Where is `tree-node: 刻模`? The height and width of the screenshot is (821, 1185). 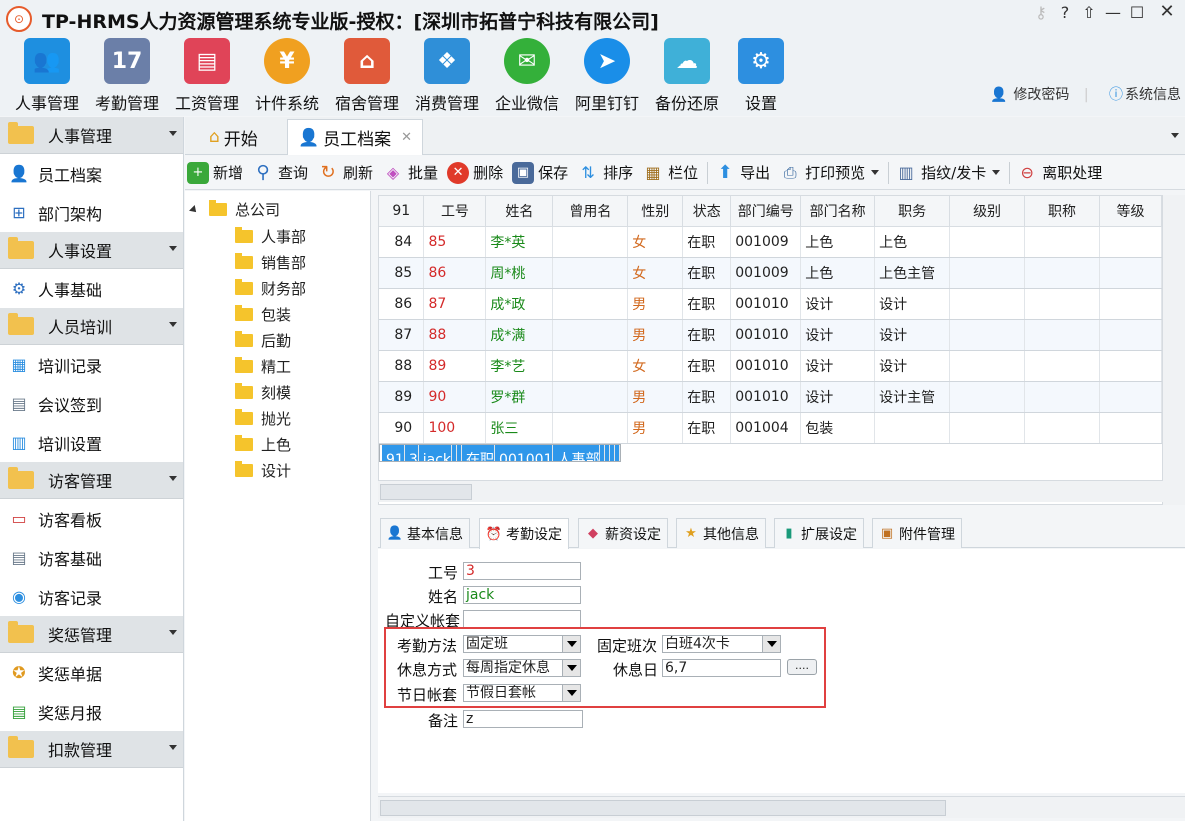 tree-node: 刻模 is located at coordinates (263, 392).